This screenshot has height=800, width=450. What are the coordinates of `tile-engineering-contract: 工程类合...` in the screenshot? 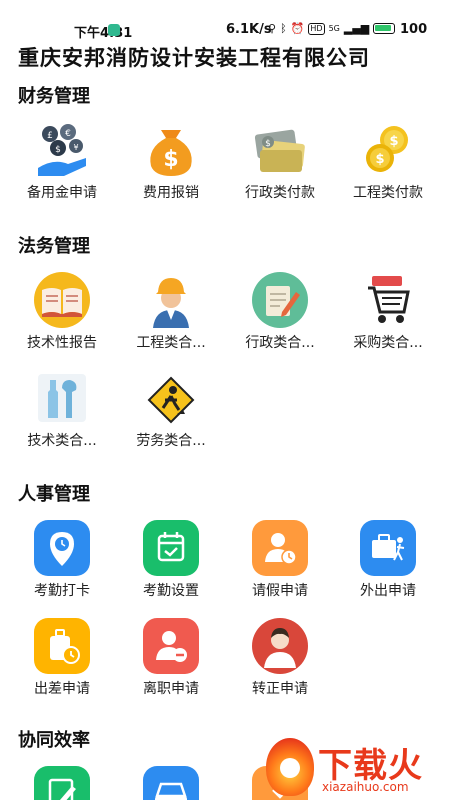 It's located at (171, 312).